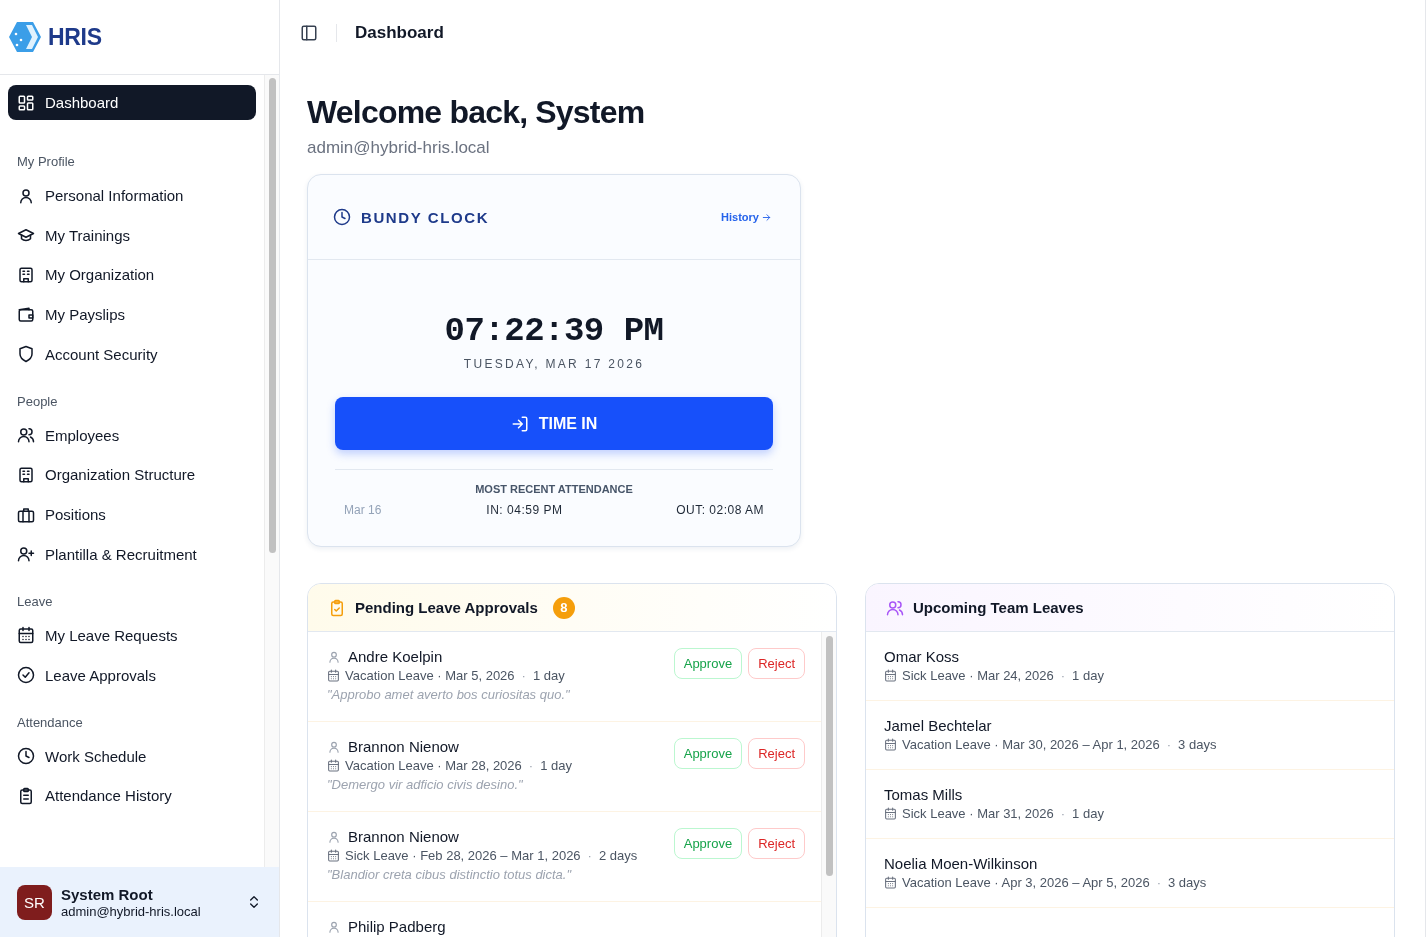  Describe the element at coordinates (132, 675) in the screenshot. I see `nav-item: Leave Approvals` at that location.